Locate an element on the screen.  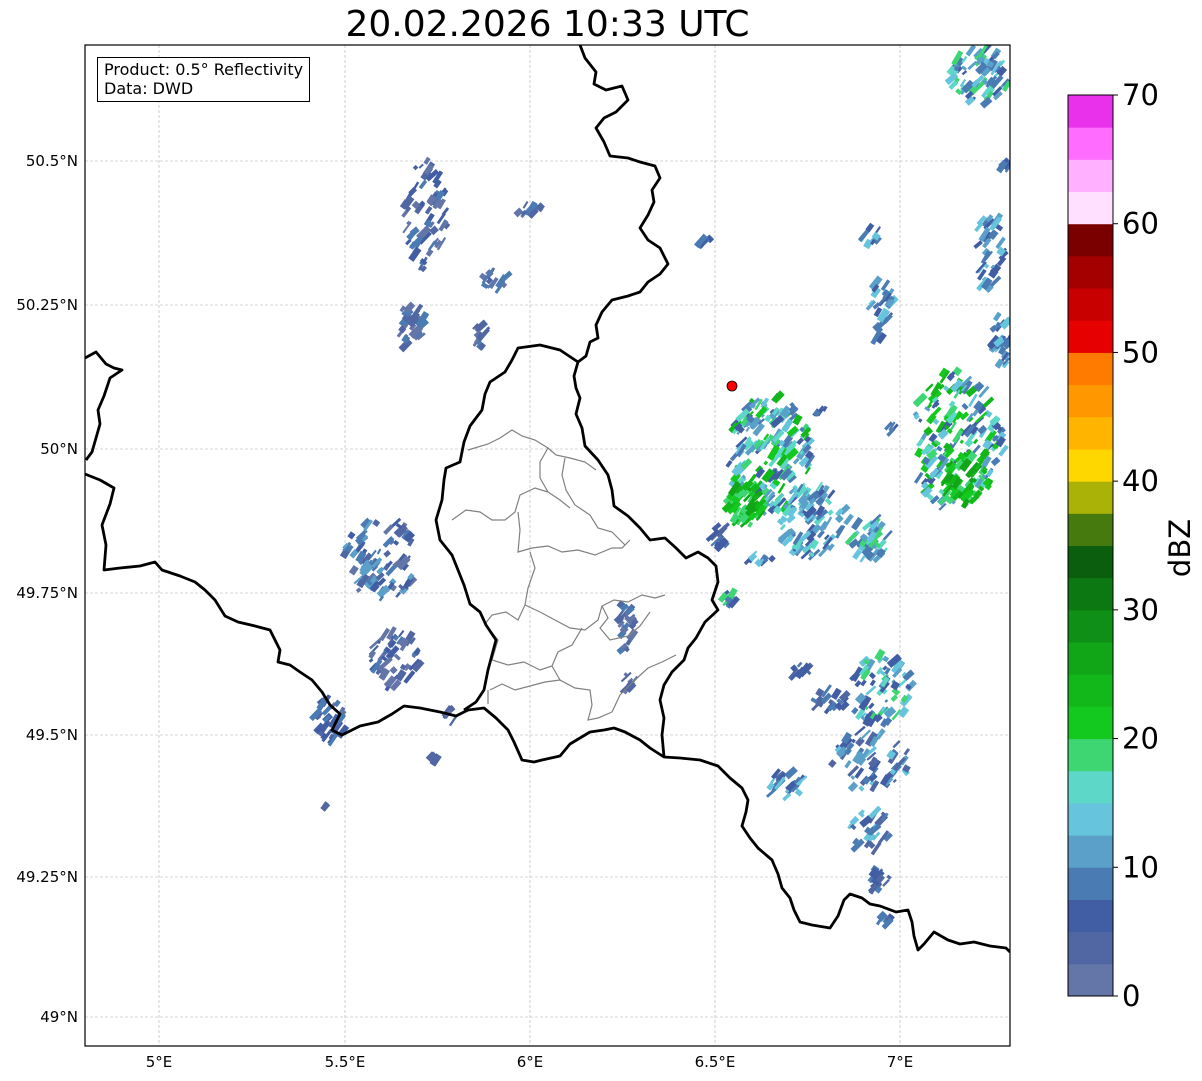
lon-tick: 5.5°E is located at coordinates (345, 1062).